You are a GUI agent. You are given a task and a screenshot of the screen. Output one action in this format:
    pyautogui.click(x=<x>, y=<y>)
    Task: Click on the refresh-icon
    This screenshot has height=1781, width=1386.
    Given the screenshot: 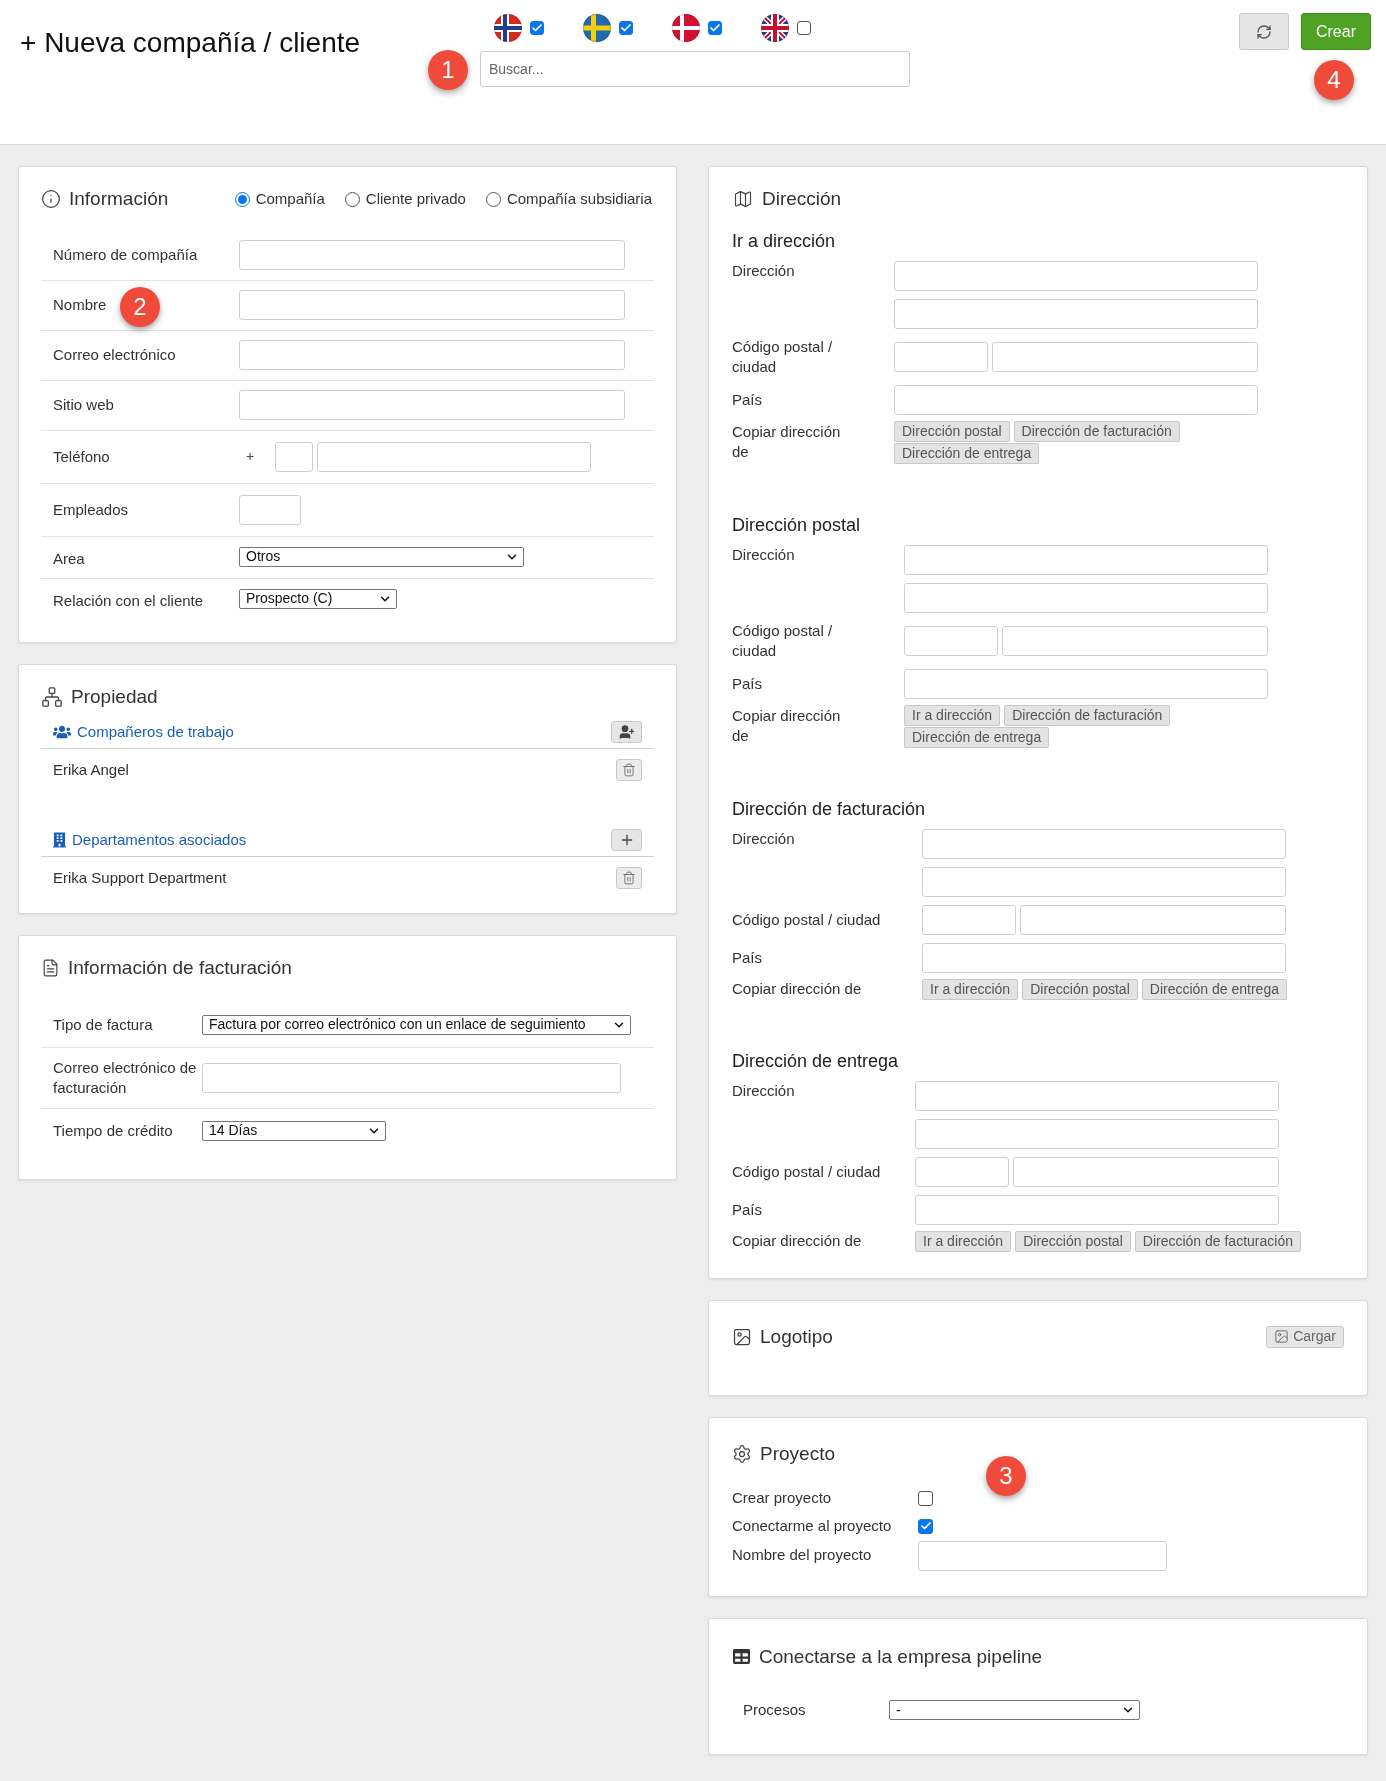 What is the action you would take?
    pyautogui.click(x=1264, y=31)
    